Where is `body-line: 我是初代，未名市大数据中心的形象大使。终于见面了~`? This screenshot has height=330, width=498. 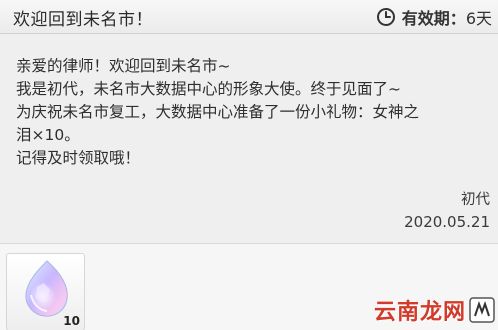
body-line: 我是初代，未名市大数据中心的形象大使。终于见面了~ is located at coordinates (208, 89).